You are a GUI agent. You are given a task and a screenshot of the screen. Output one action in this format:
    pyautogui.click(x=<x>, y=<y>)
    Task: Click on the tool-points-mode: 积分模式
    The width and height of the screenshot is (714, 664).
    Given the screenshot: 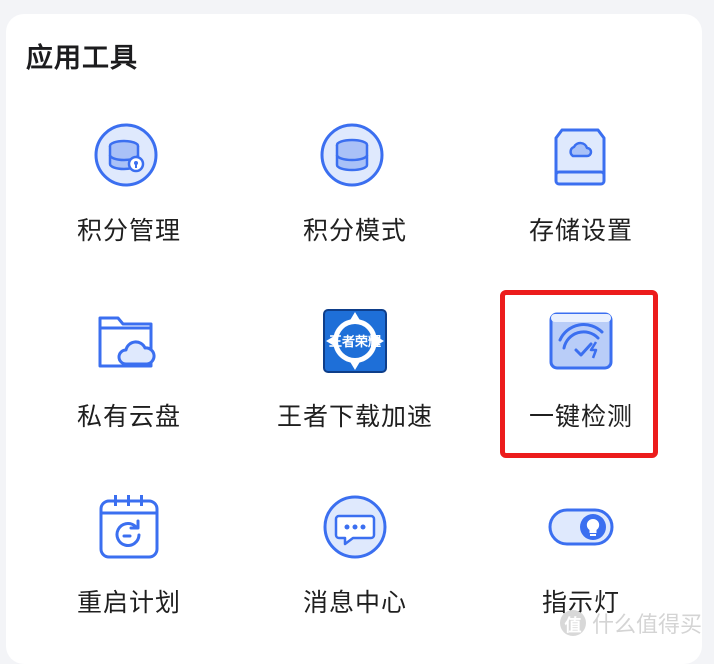 What is the action you would take?
    pyautogui.click(x=355, y=185)
    